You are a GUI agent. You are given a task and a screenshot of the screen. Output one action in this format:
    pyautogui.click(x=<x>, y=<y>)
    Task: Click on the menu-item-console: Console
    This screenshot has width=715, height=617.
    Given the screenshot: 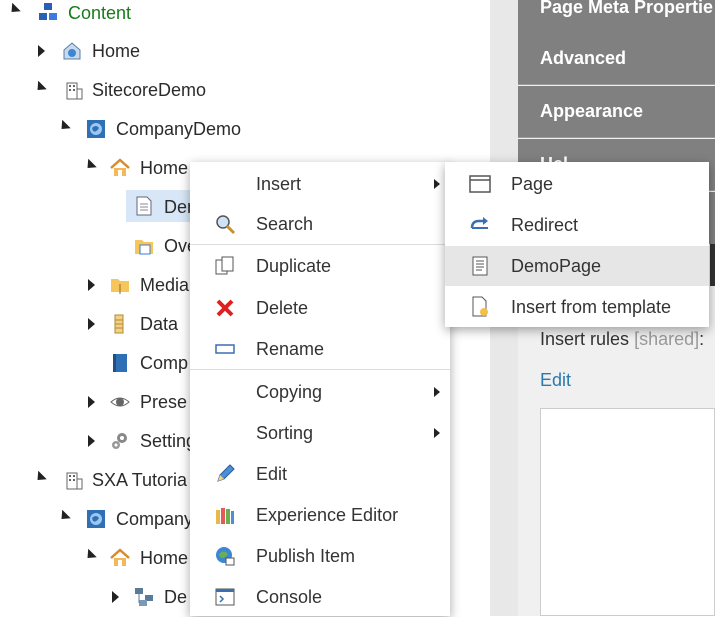 What is the action you would take?
    pyautogui.click(x=320, y=597)
    